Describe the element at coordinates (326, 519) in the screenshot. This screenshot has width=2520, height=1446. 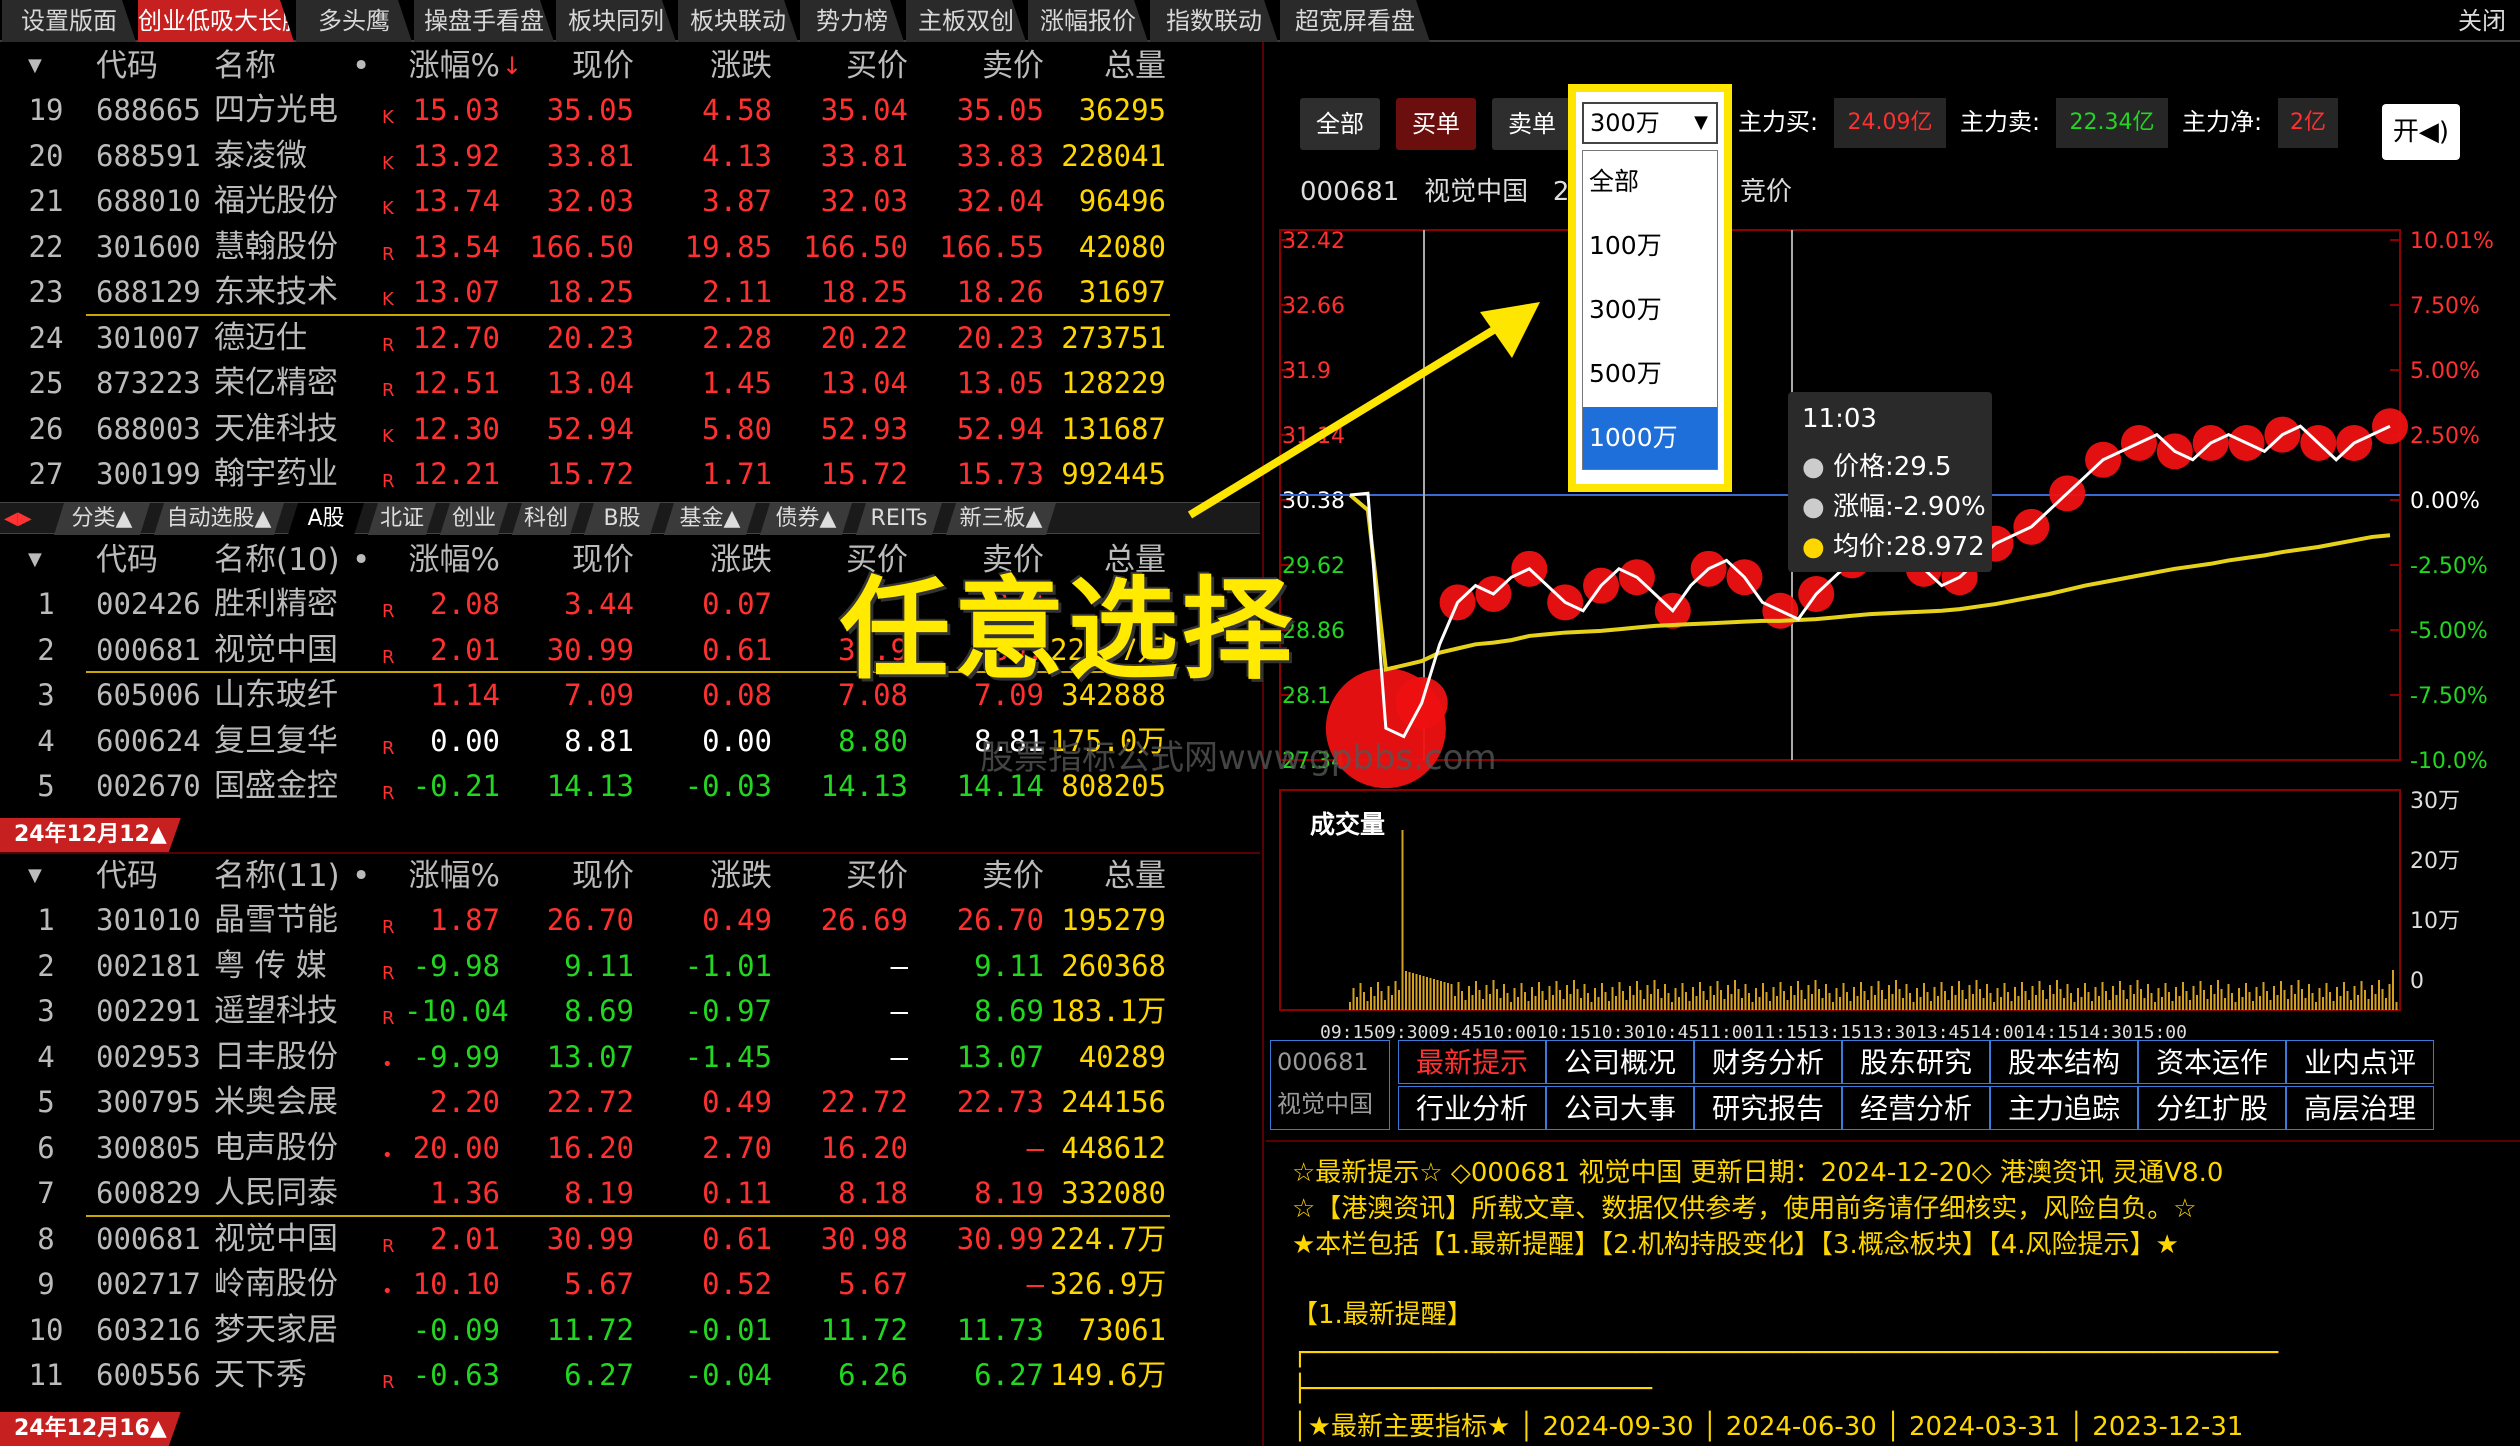
I see `category-tab-2: A股` at that location.